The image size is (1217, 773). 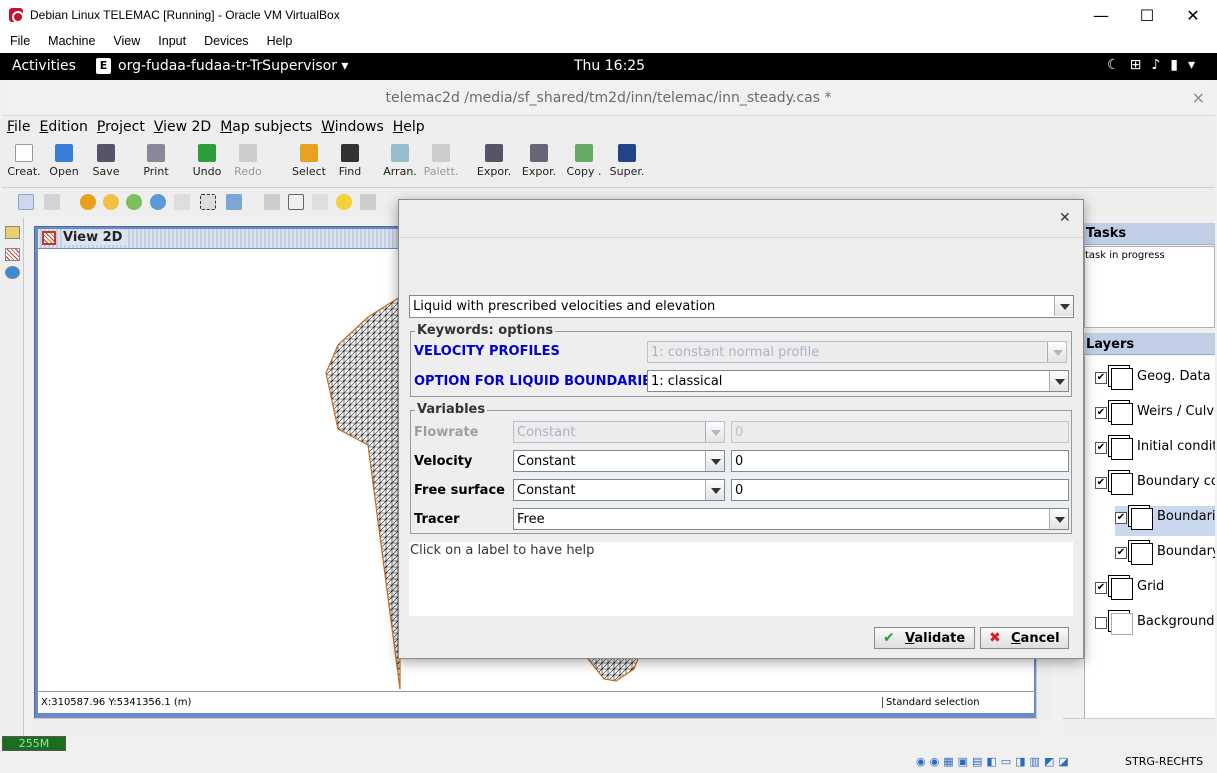 I want to click on app-menu-icon: E, so click(x=103, y=66).